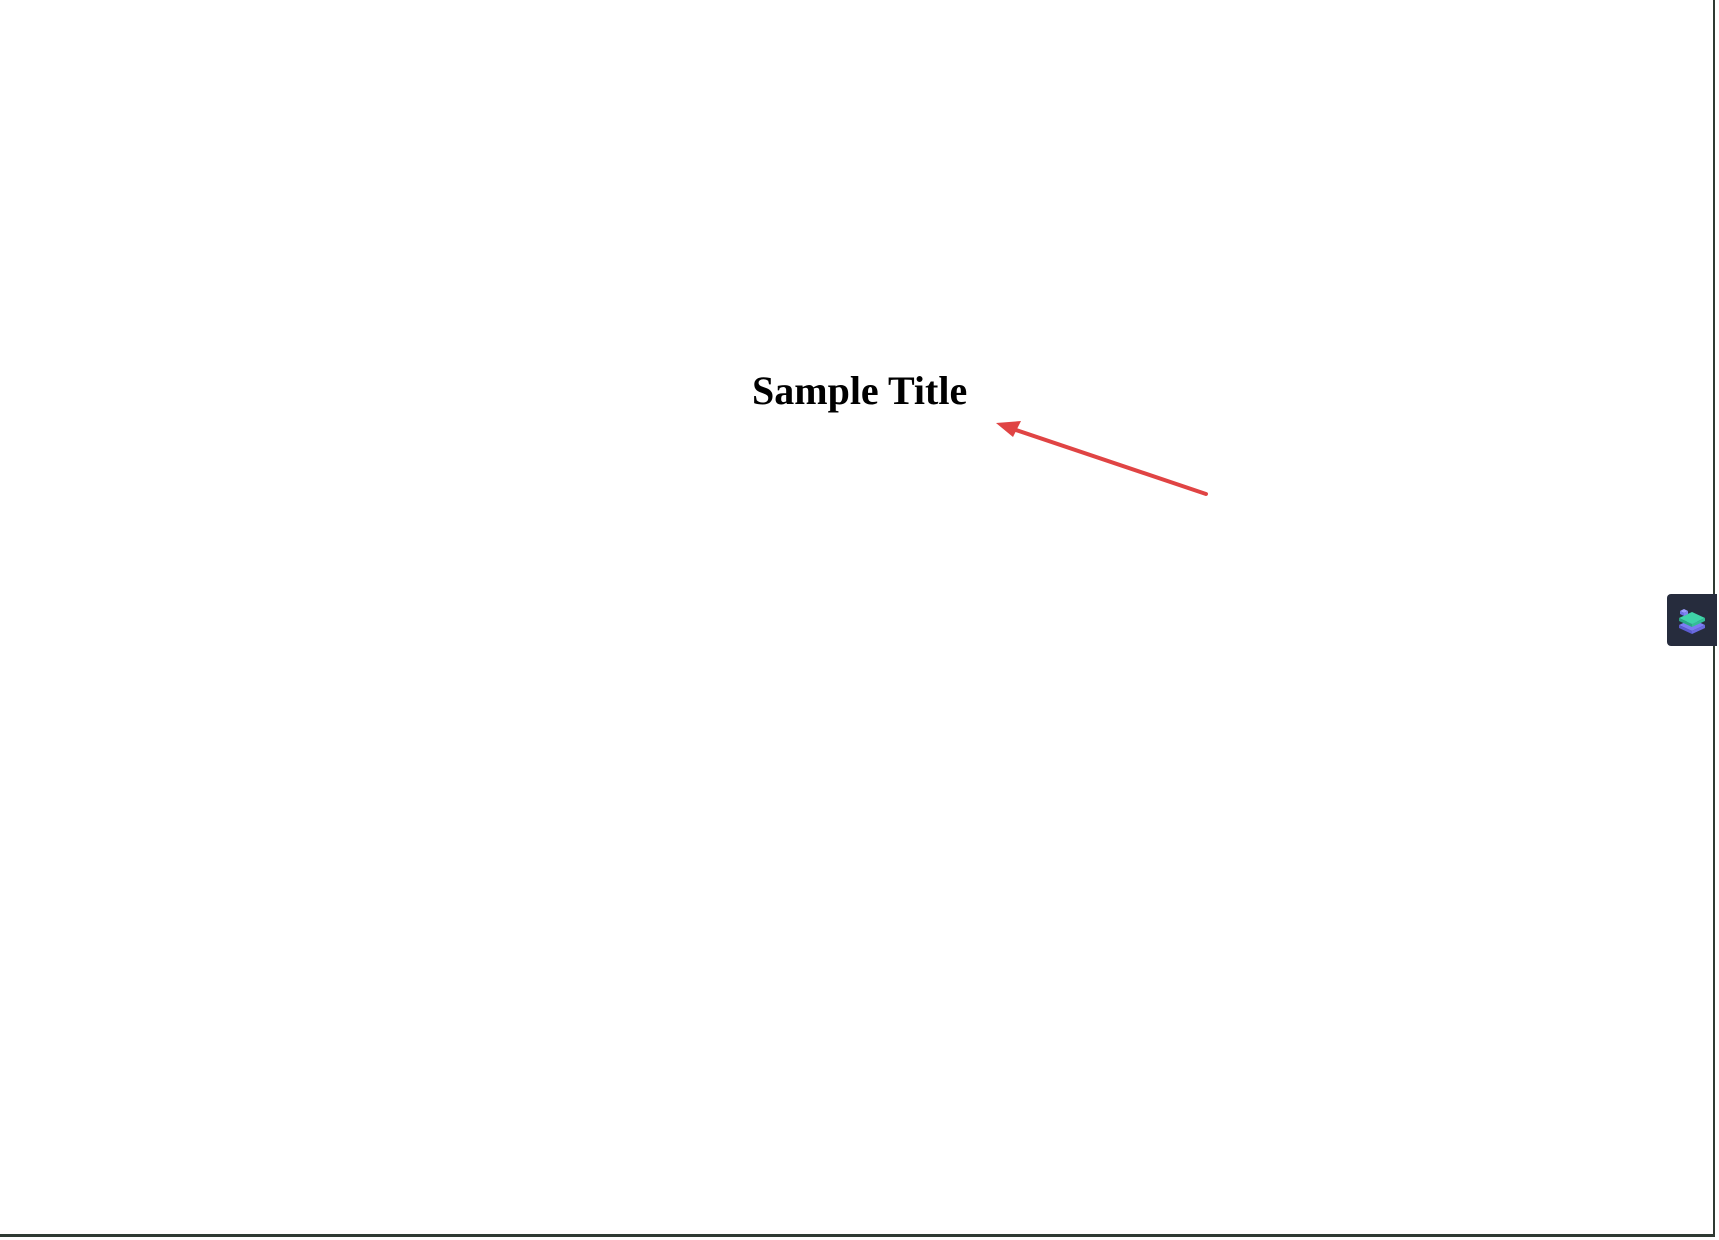 Image resolution: width=1719 pixels, height=1240 pixels. What do you see at coordinates (860, 390) in the screenshot?
I see `page-title: Sample Title` at bounding box center [860, 390].